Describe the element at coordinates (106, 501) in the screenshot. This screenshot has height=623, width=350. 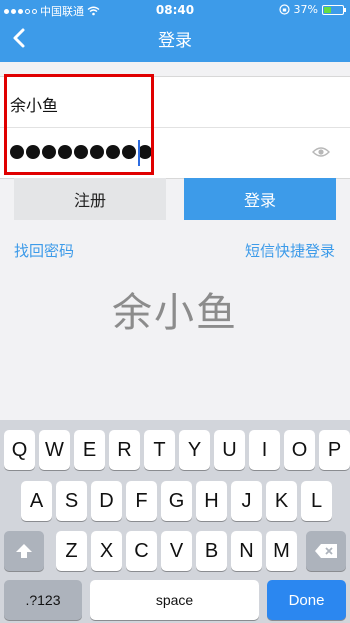
I see `key-d: D` at that location.